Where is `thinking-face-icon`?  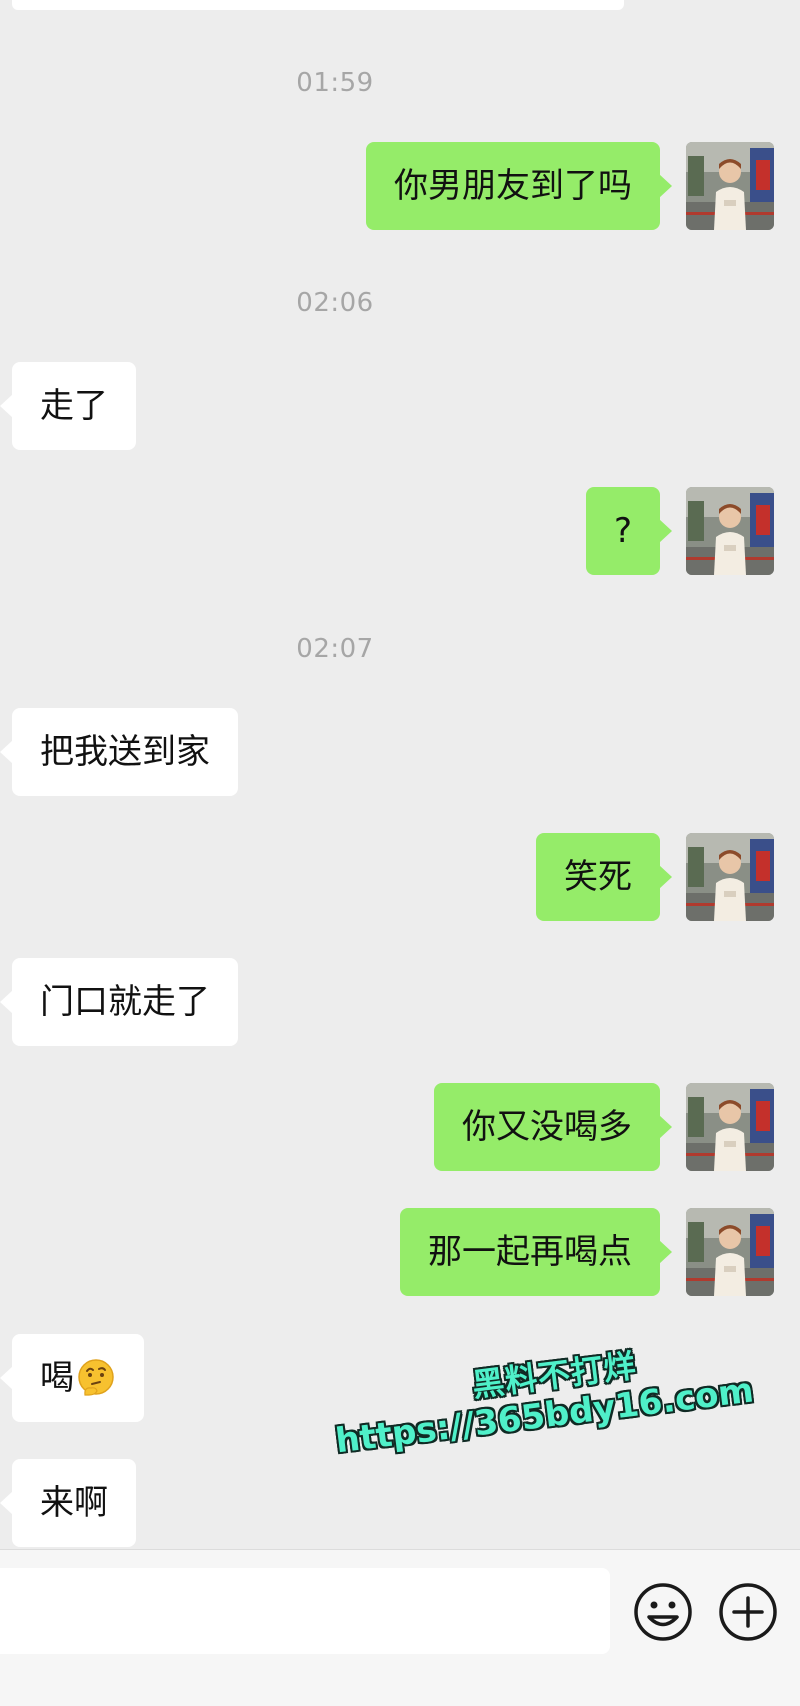
thinking-face-icon is located at coordinates (96, 1377).